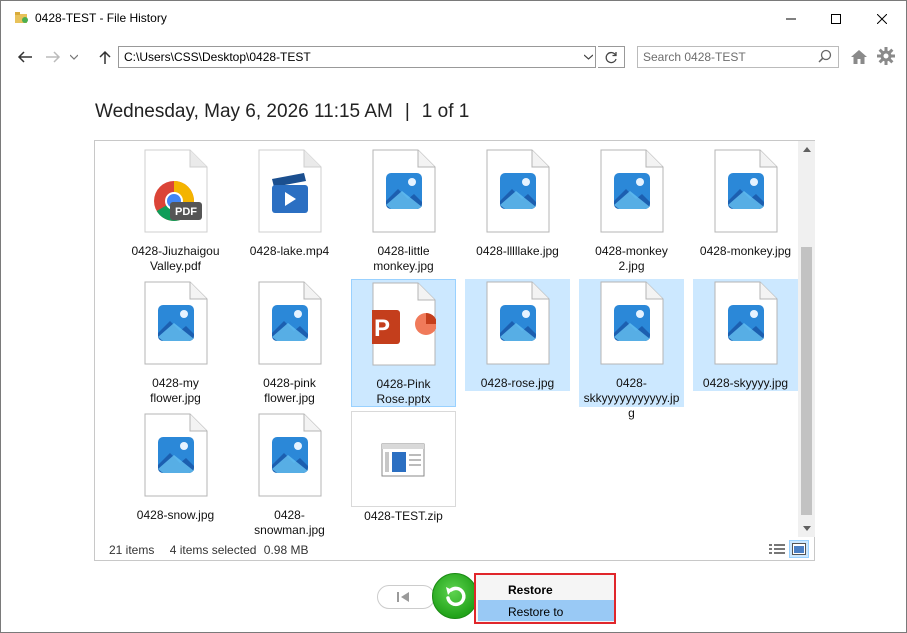 The image size is (907, 633). Describe the element at coordinates (289, 251) in the screenshot. I see `file-name: 0428-lake.mp4` at that location.